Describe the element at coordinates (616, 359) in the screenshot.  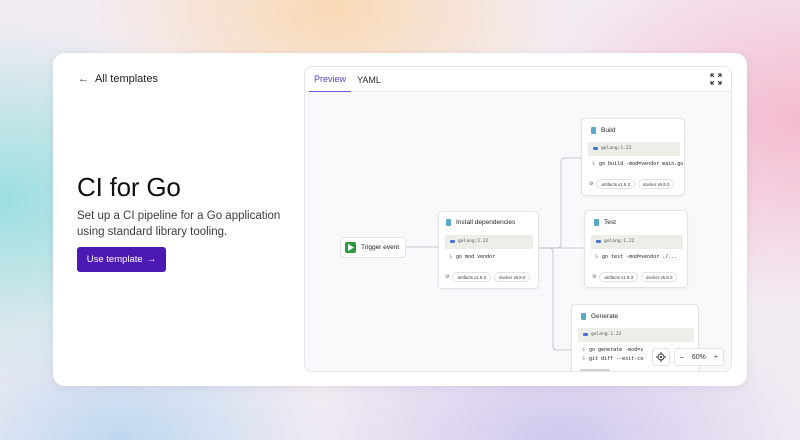
I see `command-text: git diff --exit-co` at that location.